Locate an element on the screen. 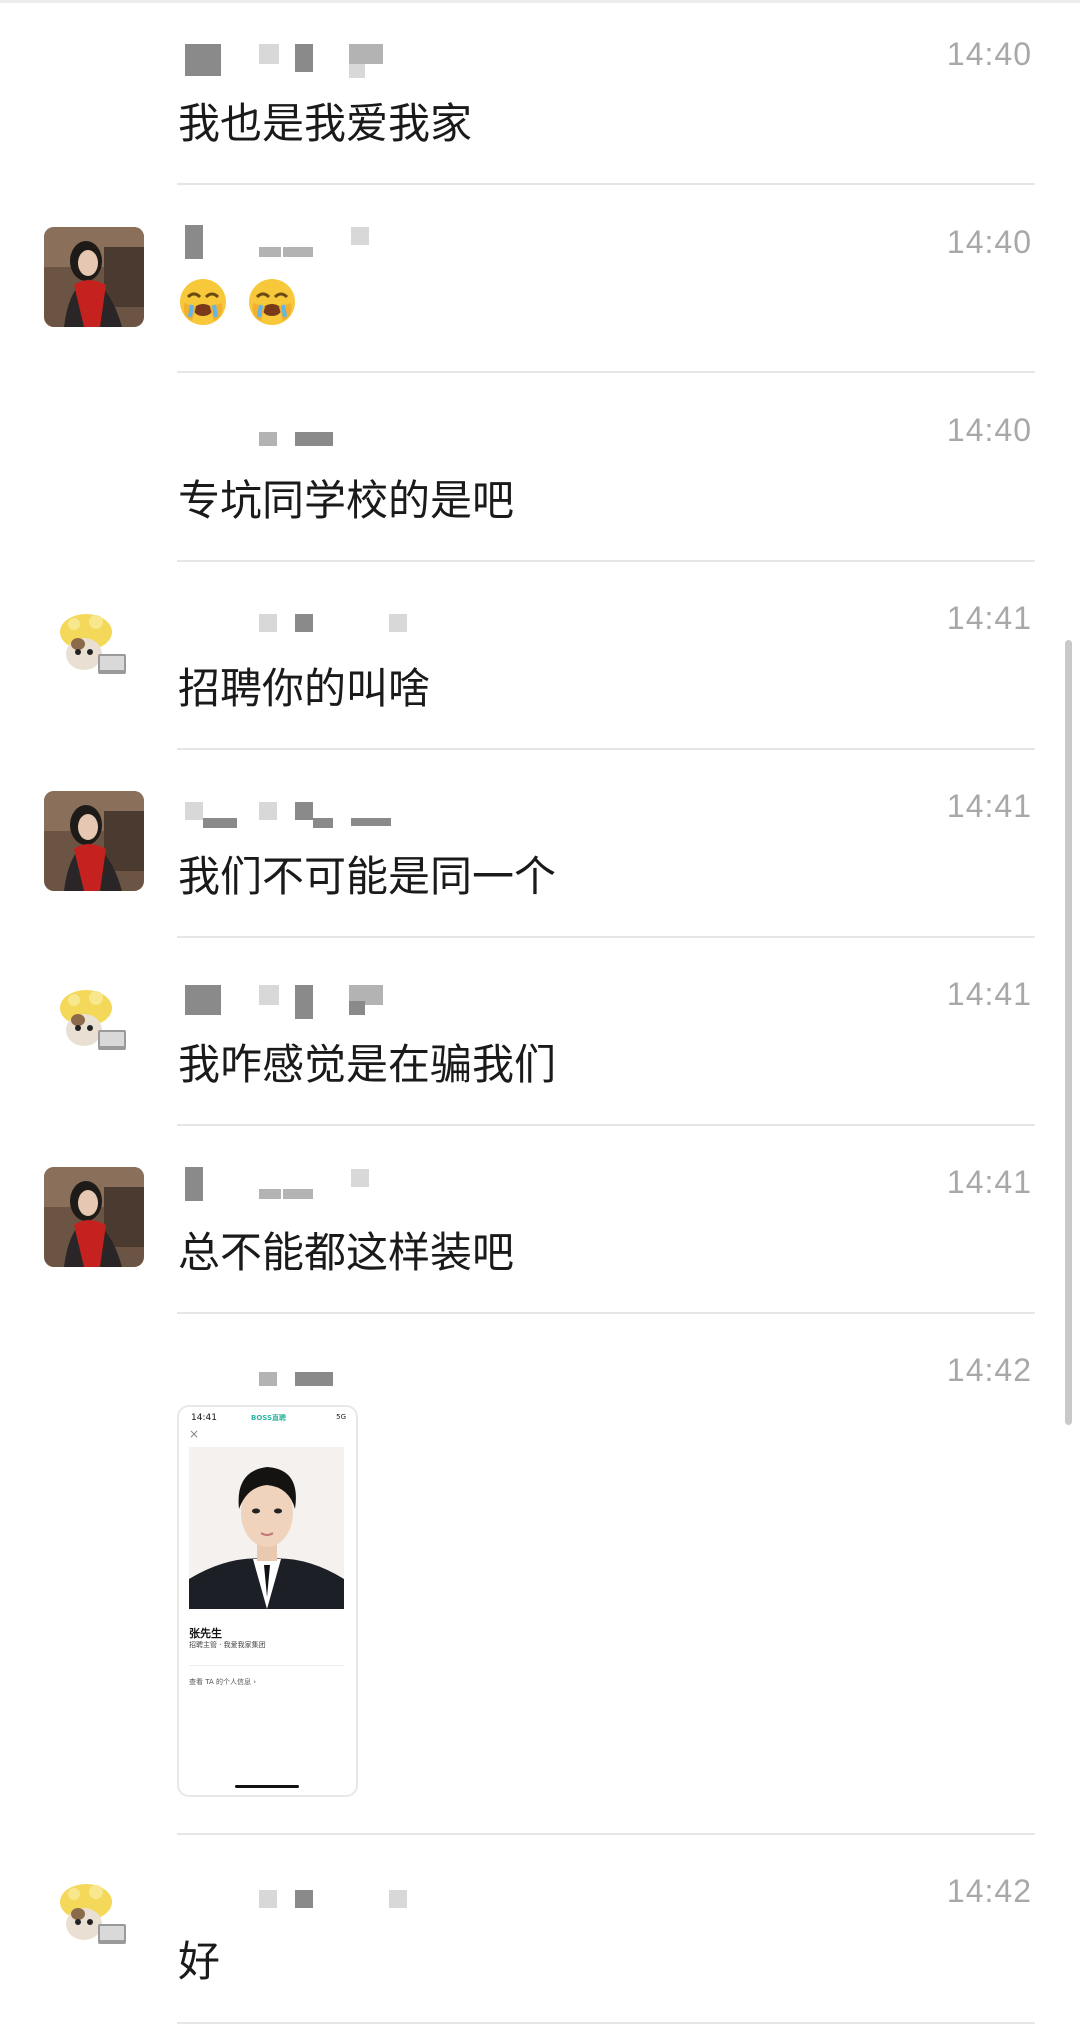 The height and width of the screenshot is (2031, 1080). top-divider is located at coordinates (540, 1).